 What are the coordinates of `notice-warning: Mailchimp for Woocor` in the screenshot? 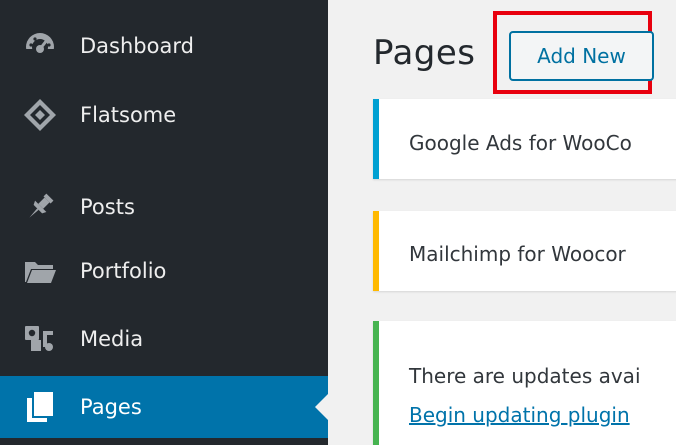 It's located at (524, 251).